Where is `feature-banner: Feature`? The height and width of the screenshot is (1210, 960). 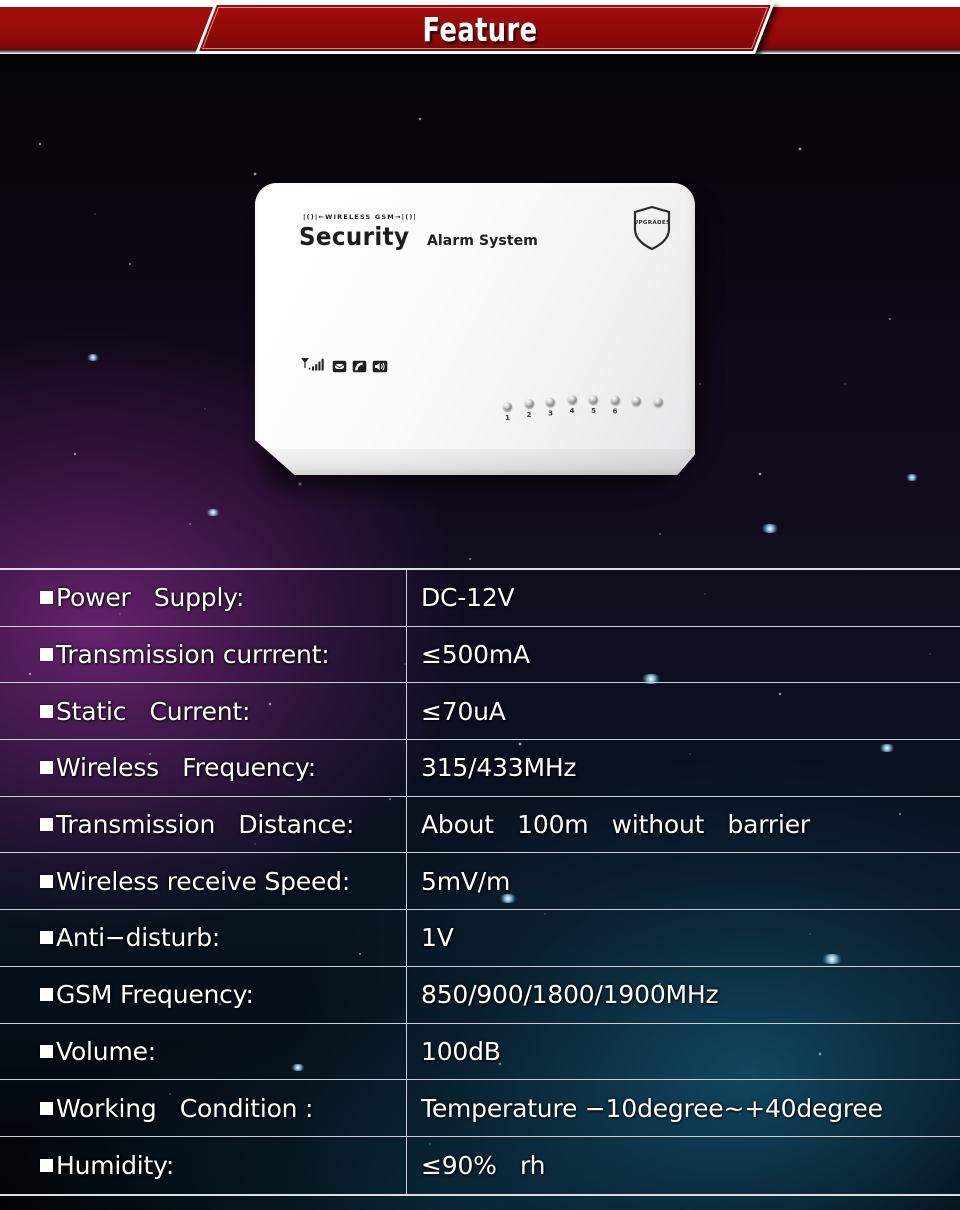
feature-banner: Feature is located at coordinates (480, 29).